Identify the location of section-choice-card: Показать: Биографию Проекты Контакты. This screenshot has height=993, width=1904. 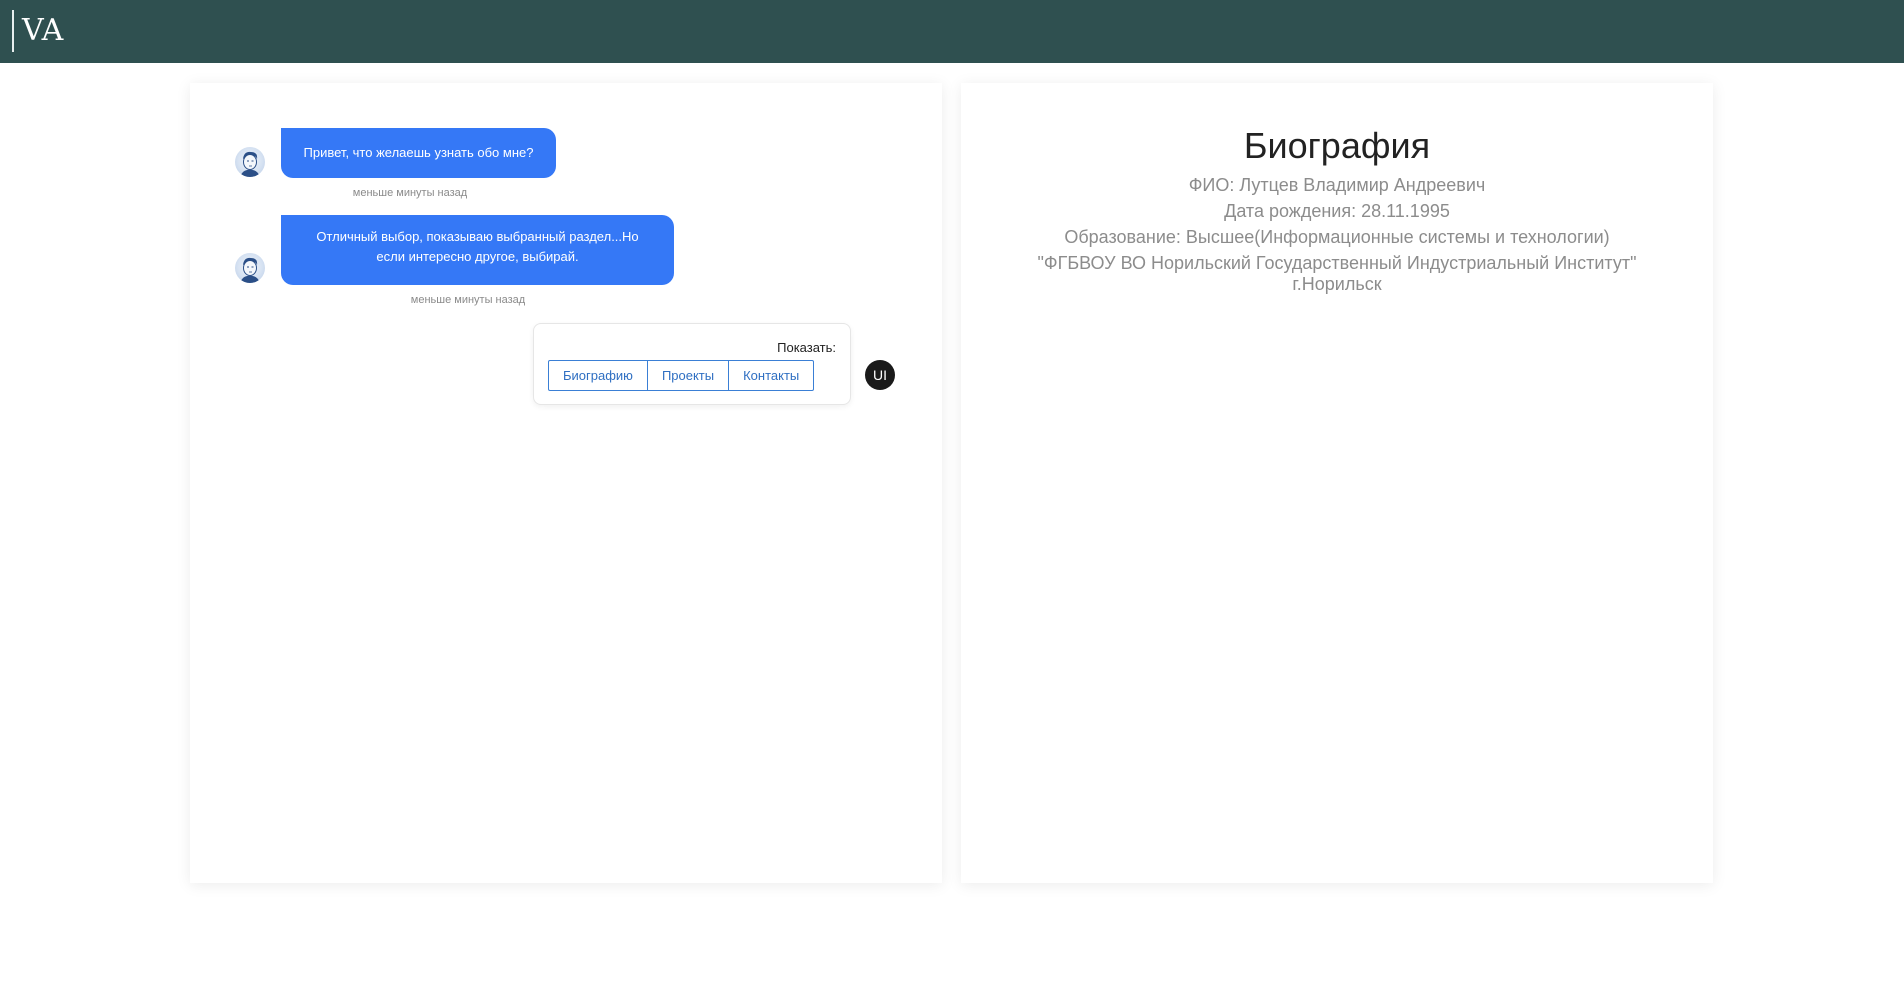
(692, 364).